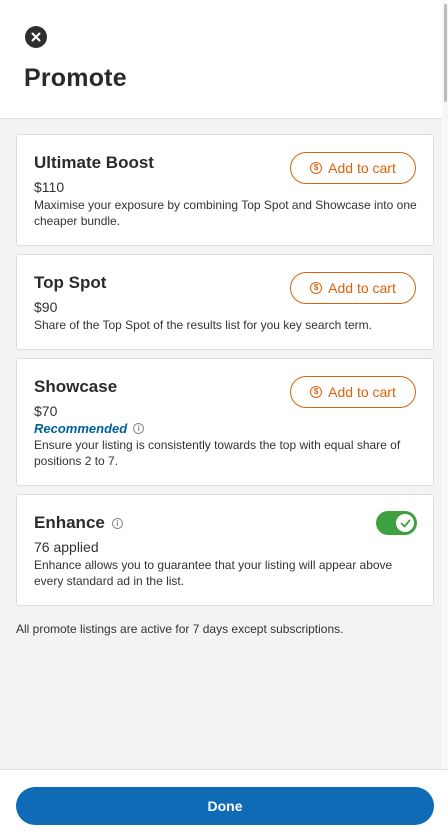 The width and height of the screenshot is (448, 836). I want to click on recommended-badge: Recommended i, so click(89, 428).